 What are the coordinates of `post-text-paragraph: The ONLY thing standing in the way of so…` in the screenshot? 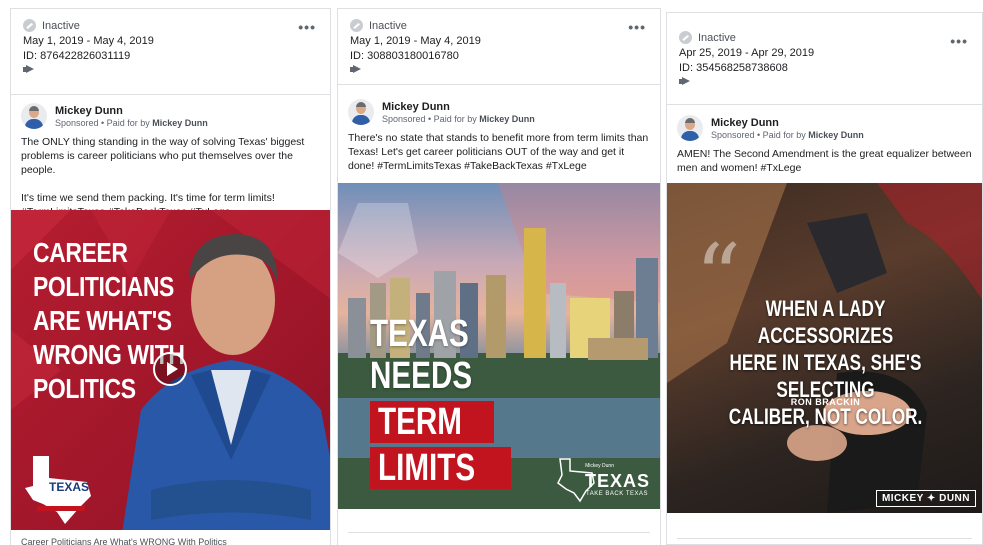 It's located at (163, 156).